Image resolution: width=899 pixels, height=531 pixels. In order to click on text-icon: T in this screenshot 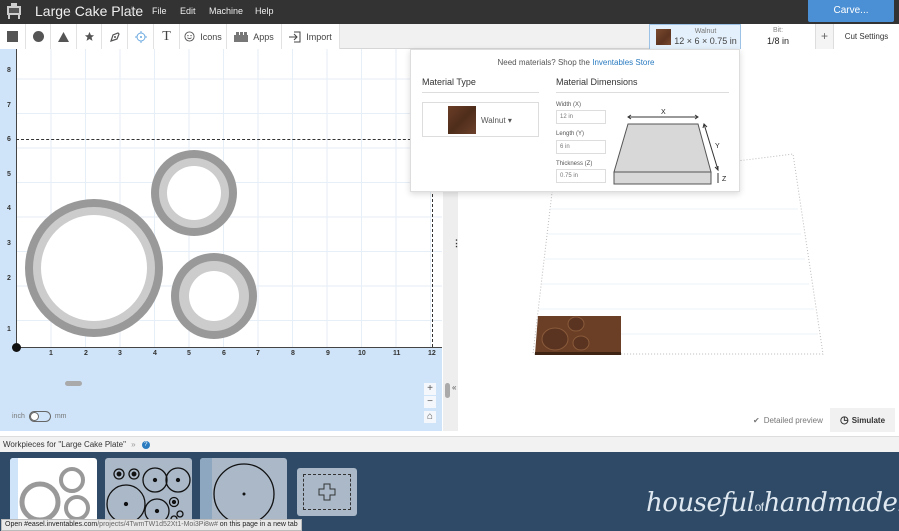, I will do `click(166, 36)`.